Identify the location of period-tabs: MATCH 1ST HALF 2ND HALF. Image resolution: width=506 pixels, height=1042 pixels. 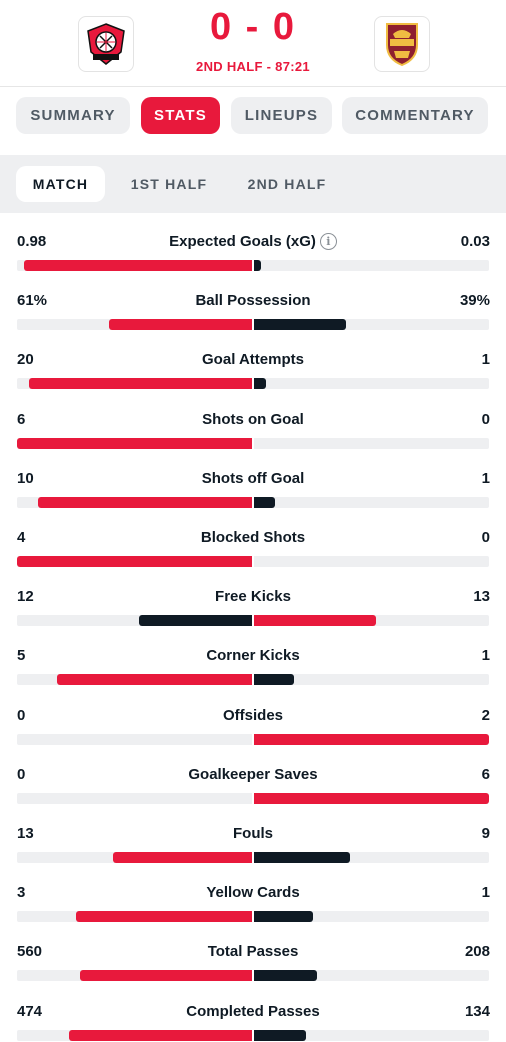
(253, 184).